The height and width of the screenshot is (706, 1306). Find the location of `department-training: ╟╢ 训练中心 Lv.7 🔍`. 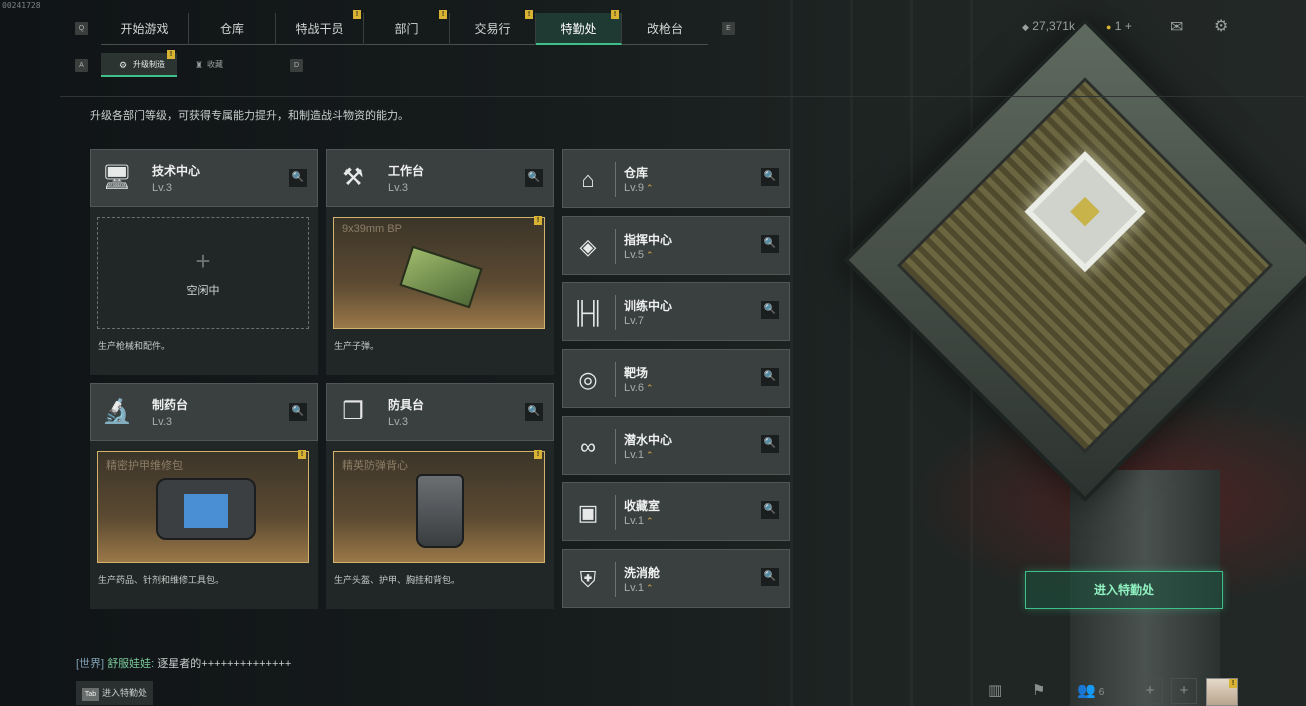

department-training: ╟╢ 训练中心 Lv.7 🔍 is located at coordinates (676, 311).